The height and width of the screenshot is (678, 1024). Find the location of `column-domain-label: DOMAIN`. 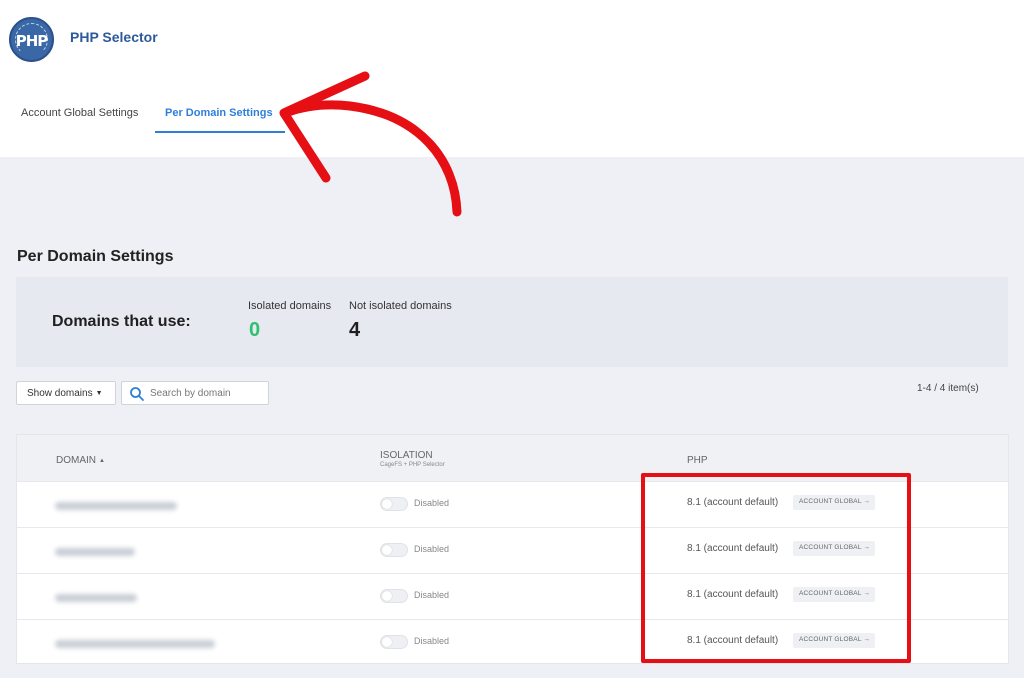

column-domain-label: DOMAIN is located at coordinates (76, 460).